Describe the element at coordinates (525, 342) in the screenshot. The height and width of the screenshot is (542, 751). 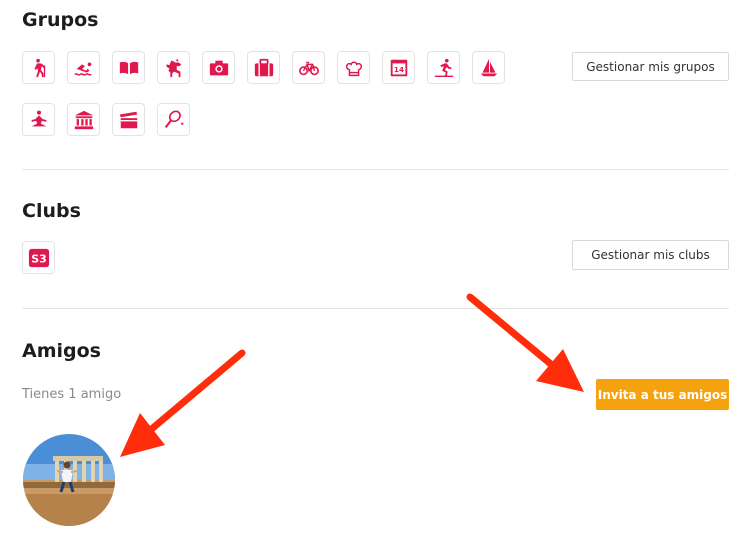
I see `arrow-to-invite-button` at that location.